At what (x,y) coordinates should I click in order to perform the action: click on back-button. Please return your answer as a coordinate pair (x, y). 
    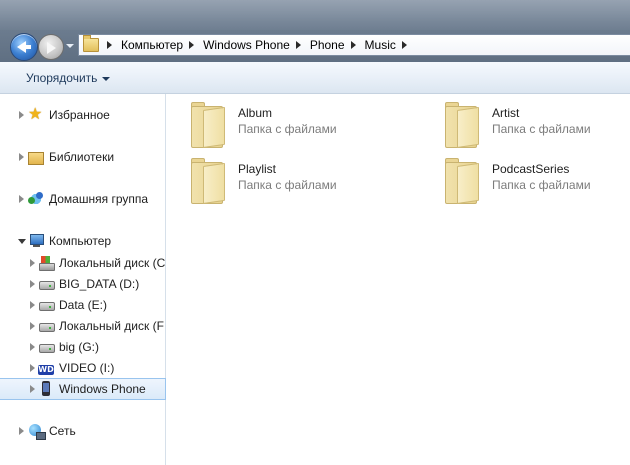
    Looking at the image, I should click on (24, 47).